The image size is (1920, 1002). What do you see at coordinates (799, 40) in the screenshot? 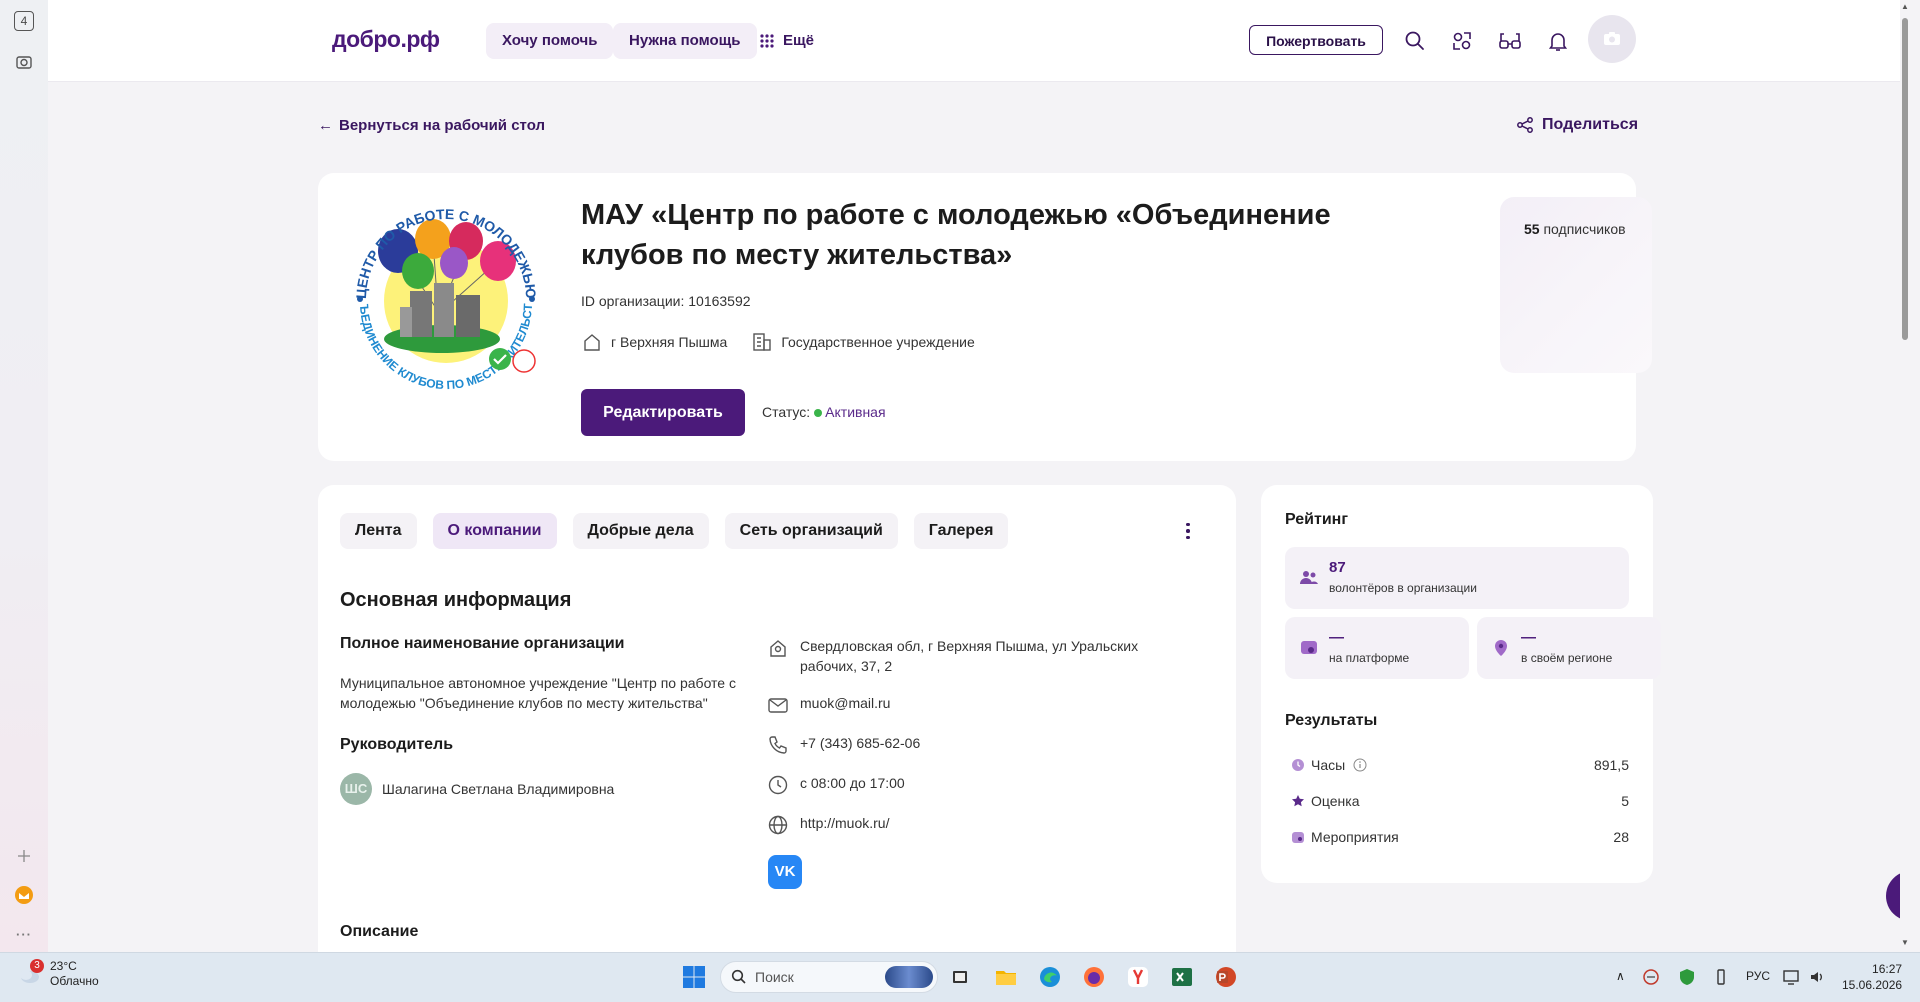
I see `nav-more-label: Ещё` at bounding box center [799, 40].